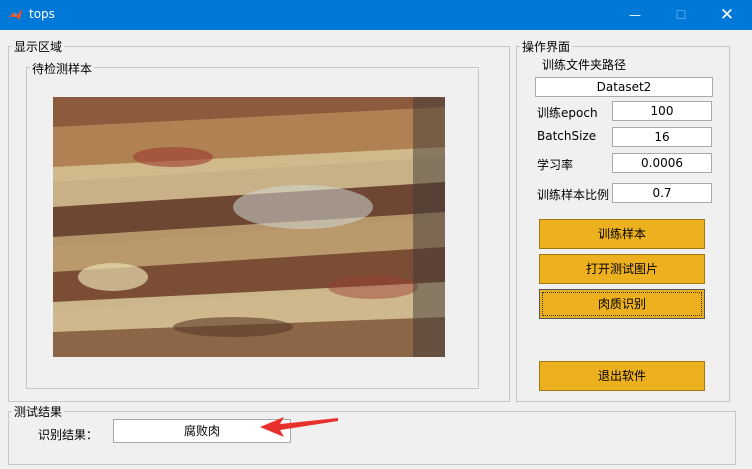  Describe the element at coordinates (15, 14) in the screenshot. I see `matlab-logo-icon` at that location.